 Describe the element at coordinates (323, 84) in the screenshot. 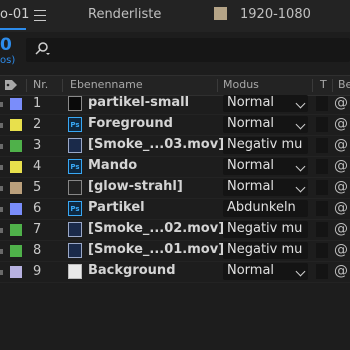

I see `column-trackmatte-header: T` at that location.